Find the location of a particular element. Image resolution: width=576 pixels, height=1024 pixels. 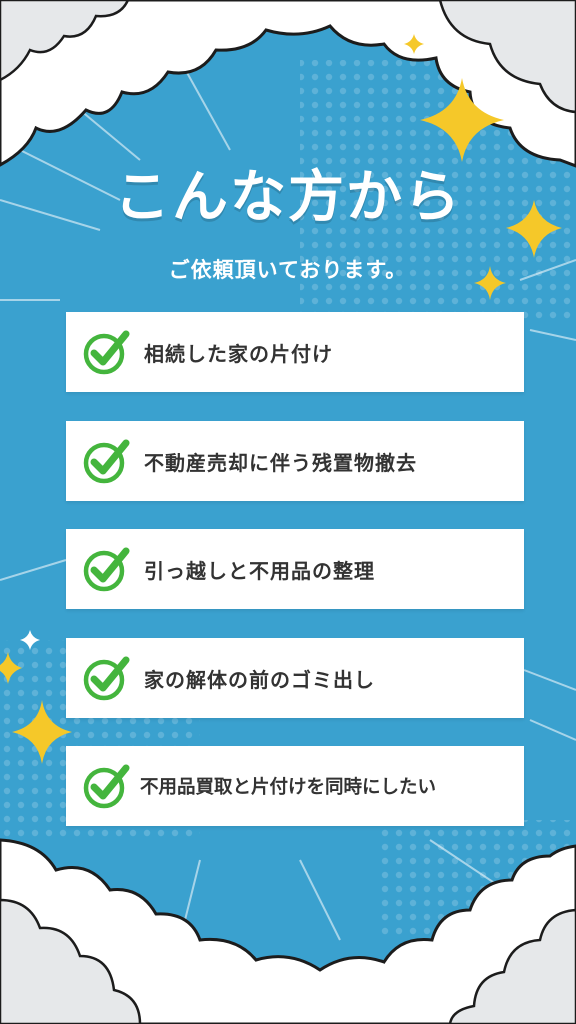

list-item: 家の解体の前のゴミ出し is located at coordinates (295, 678).